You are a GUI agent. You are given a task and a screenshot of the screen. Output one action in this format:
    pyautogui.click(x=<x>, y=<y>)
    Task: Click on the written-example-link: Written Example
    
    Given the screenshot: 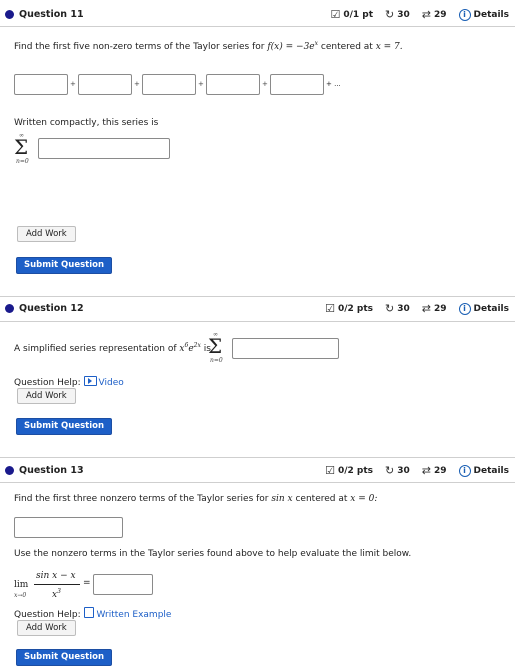 What is the action you would take?
    pyautogui.click(x=127, y=613)
    